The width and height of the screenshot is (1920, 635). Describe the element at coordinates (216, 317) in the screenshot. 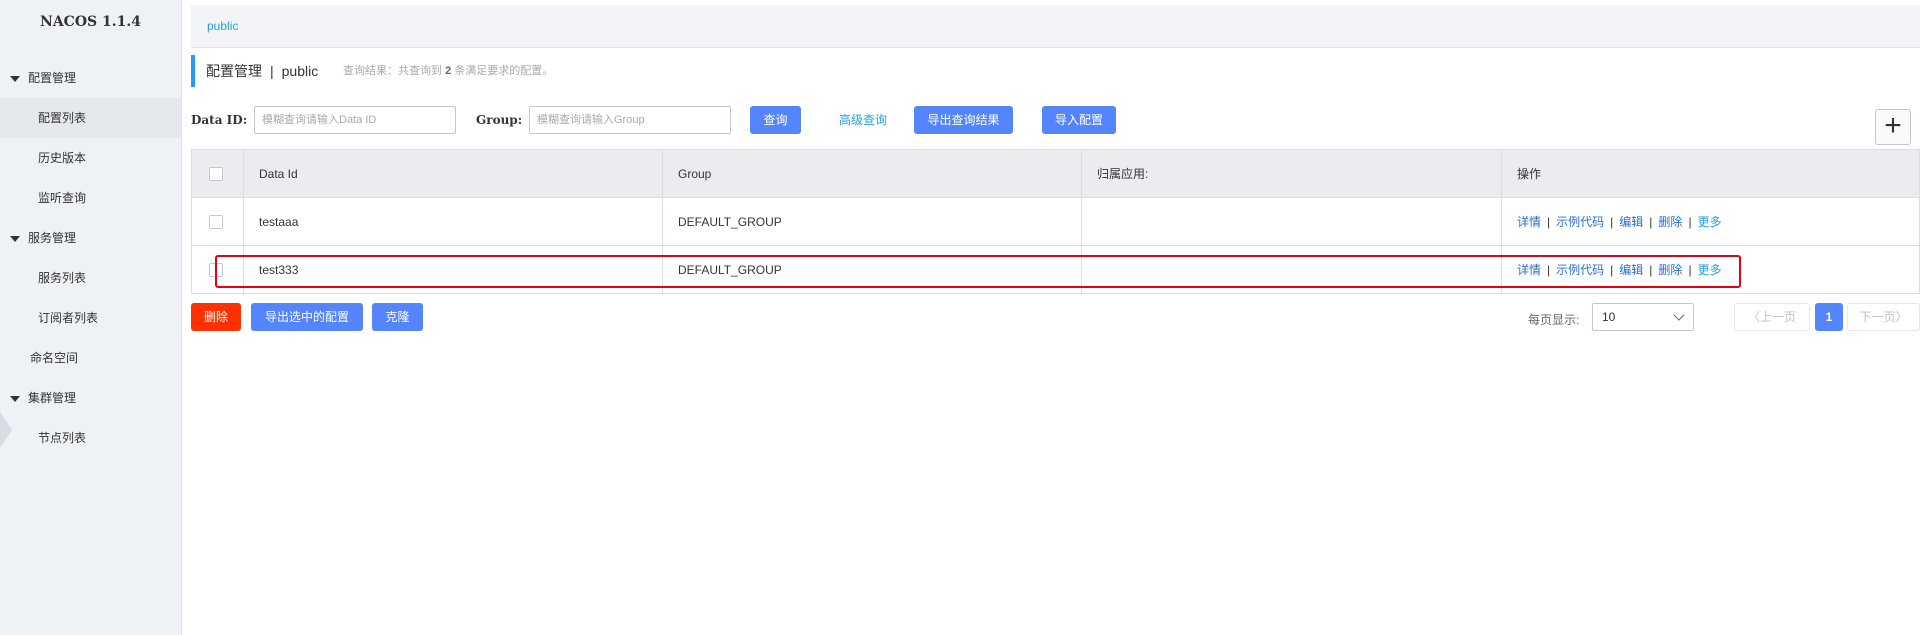

I see `batch-delete-button: 删除` at that location.